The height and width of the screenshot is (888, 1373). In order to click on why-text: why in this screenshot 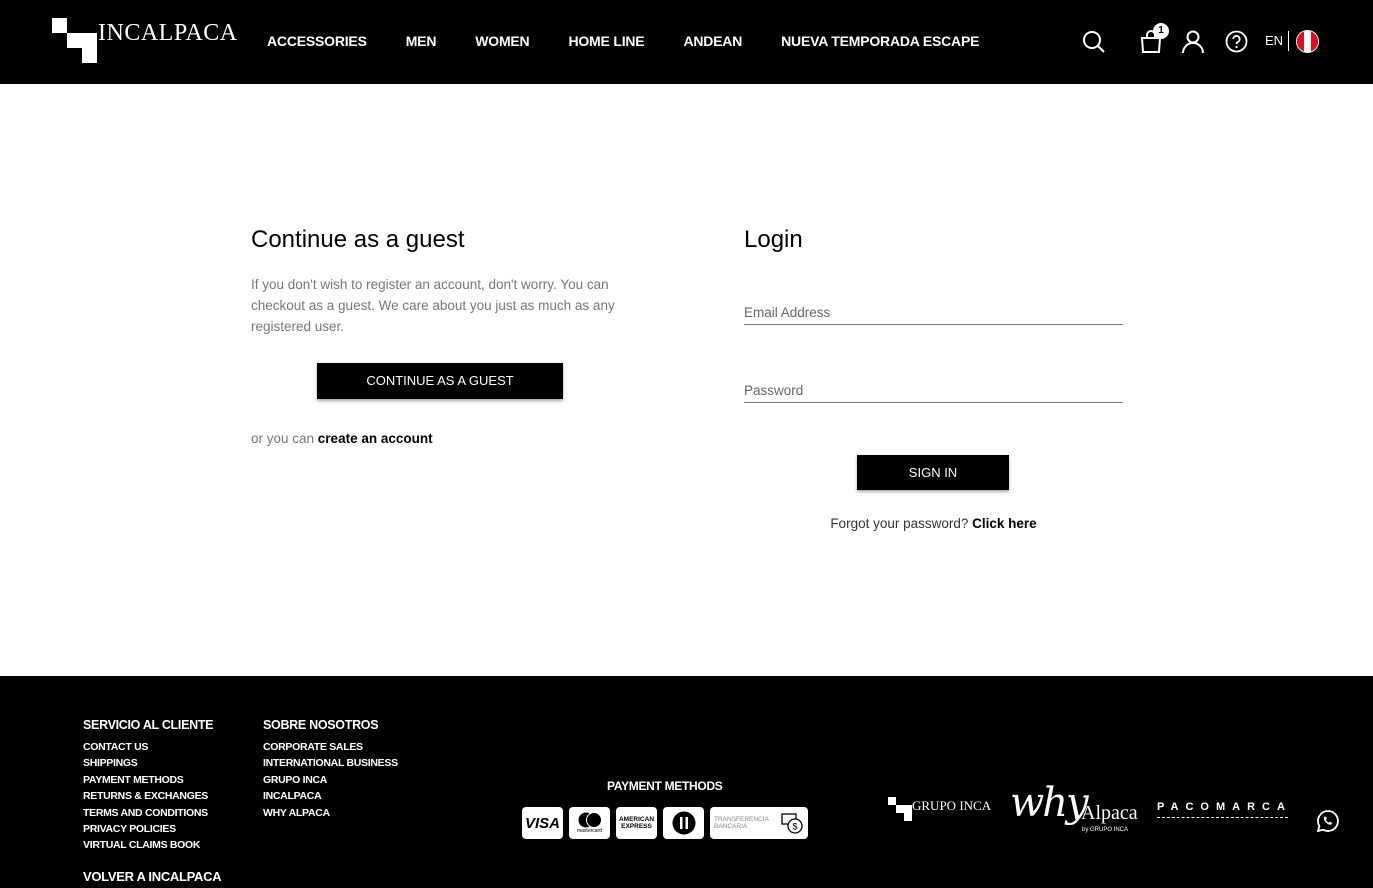, I will do `click(1049, 803)`.